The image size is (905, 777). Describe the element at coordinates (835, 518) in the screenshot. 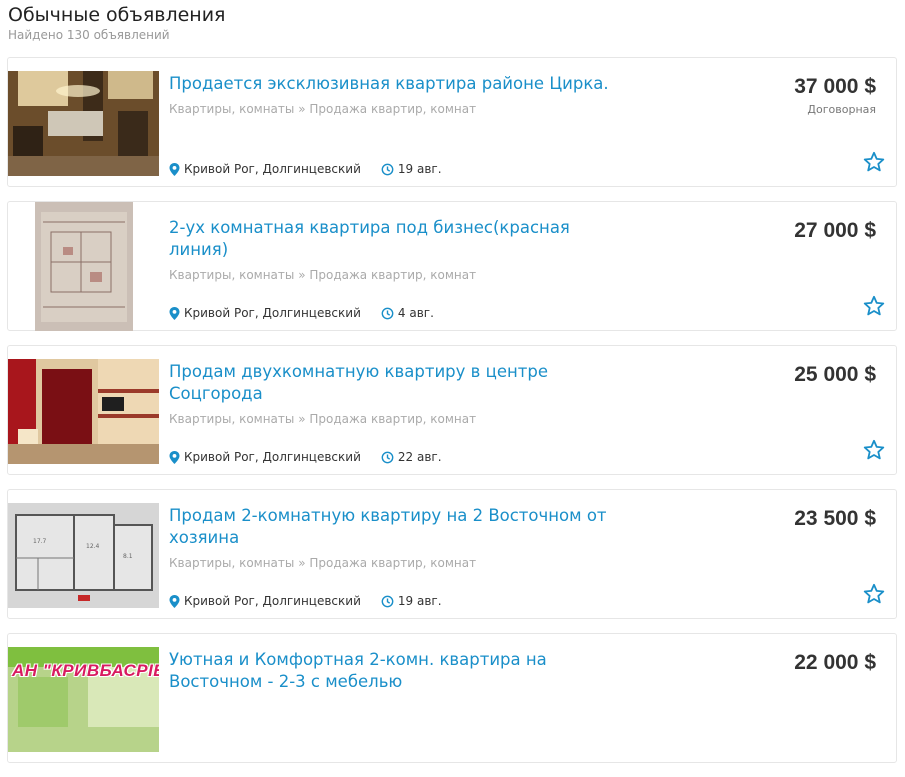

I see `listing-price: 23 500 $` at that location.